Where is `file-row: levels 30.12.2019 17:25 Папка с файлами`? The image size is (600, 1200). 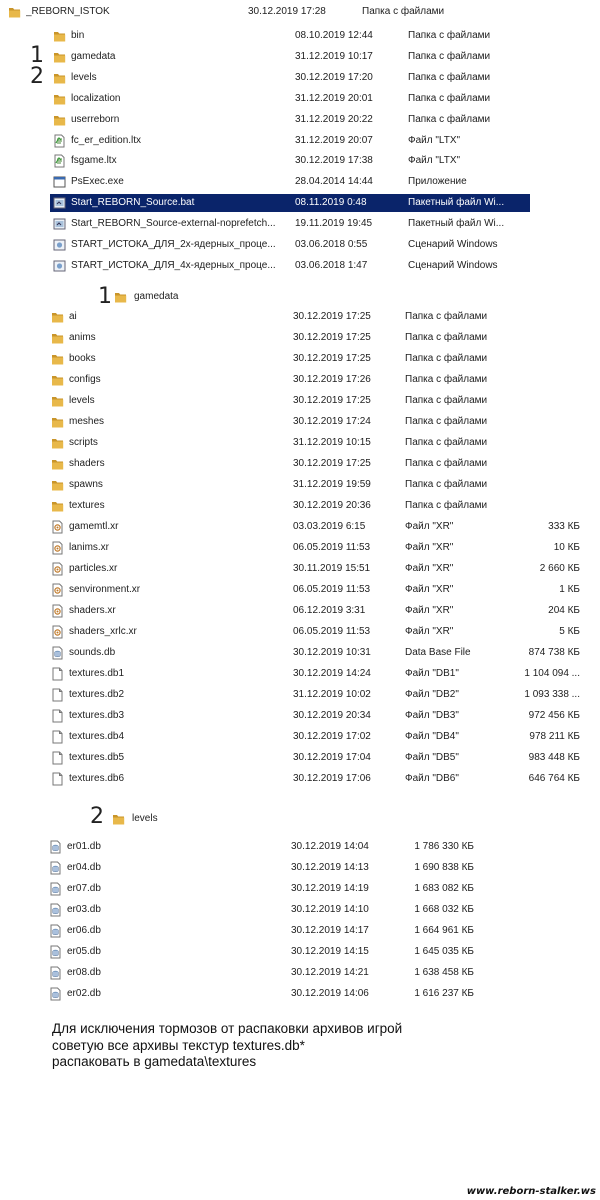 file-row: levels 30.12.2019 17:25 Папка с файлами is located at coordinates (318, 401).